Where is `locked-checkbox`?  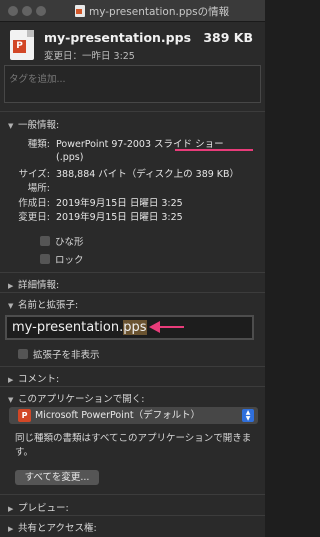 locked-checkbox is located at coordinates (45, 259).